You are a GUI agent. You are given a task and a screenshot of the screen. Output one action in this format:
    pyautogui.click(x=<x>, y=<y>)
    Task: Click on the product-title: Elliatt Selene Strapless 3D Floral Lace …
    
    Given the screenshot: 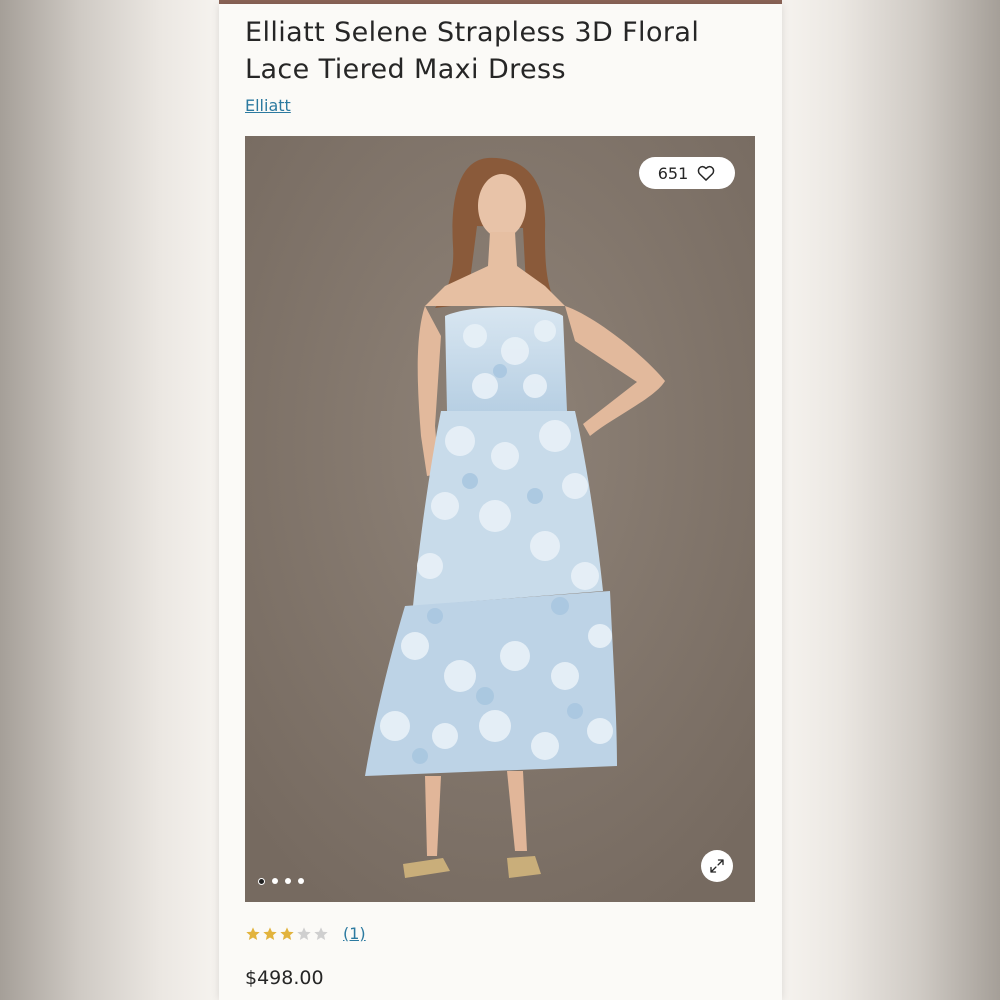 What is the action you would take?
    pyautogui.click(x=472, y=51)
    